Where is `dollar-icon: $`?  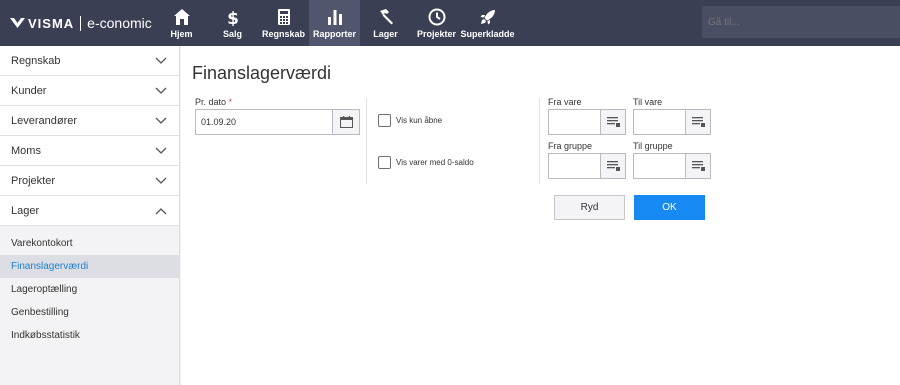 dollar-icon: $ is located at coordinates (233, 17).